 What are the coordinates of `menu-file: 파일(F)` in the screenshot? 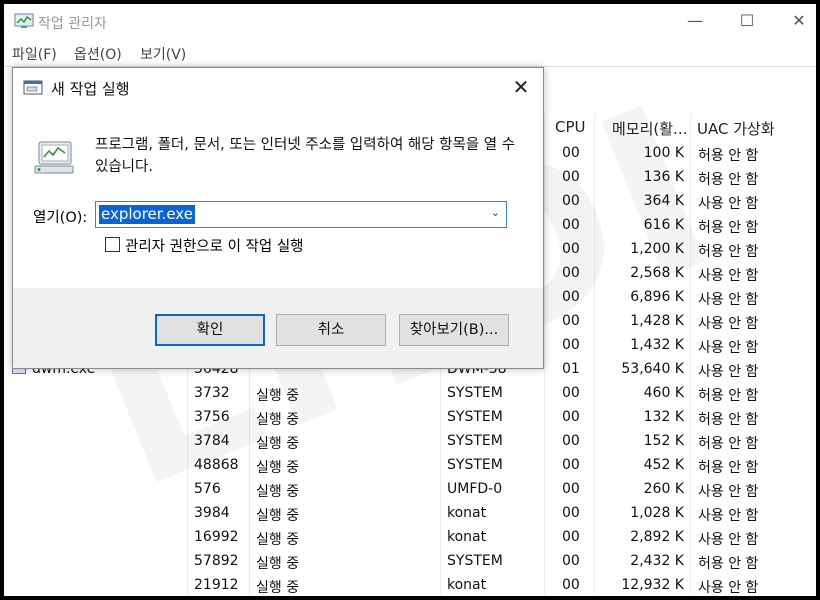 It's located at (34, 54).